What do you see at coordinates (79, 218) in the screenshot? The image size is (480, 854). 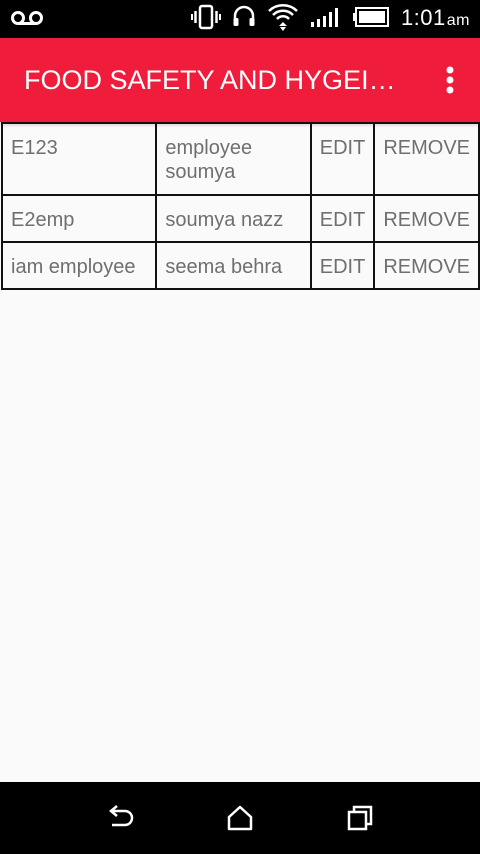 I see `employee-id: E2emp` at bounding box center [79, 218].